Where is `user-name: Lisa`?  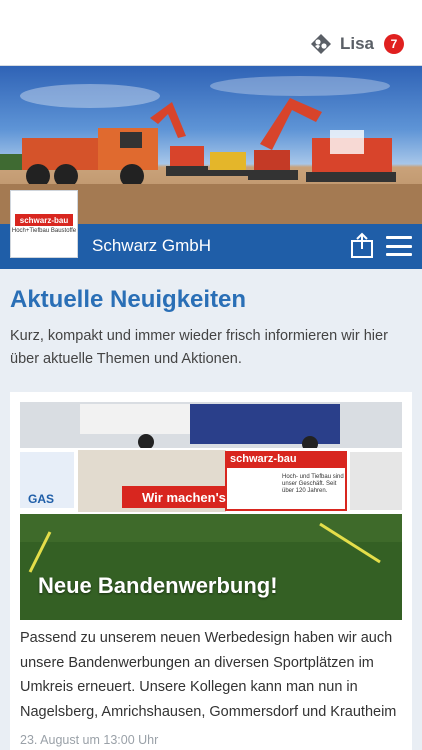 user-name: Lisa is located at coordinates (356, 43).